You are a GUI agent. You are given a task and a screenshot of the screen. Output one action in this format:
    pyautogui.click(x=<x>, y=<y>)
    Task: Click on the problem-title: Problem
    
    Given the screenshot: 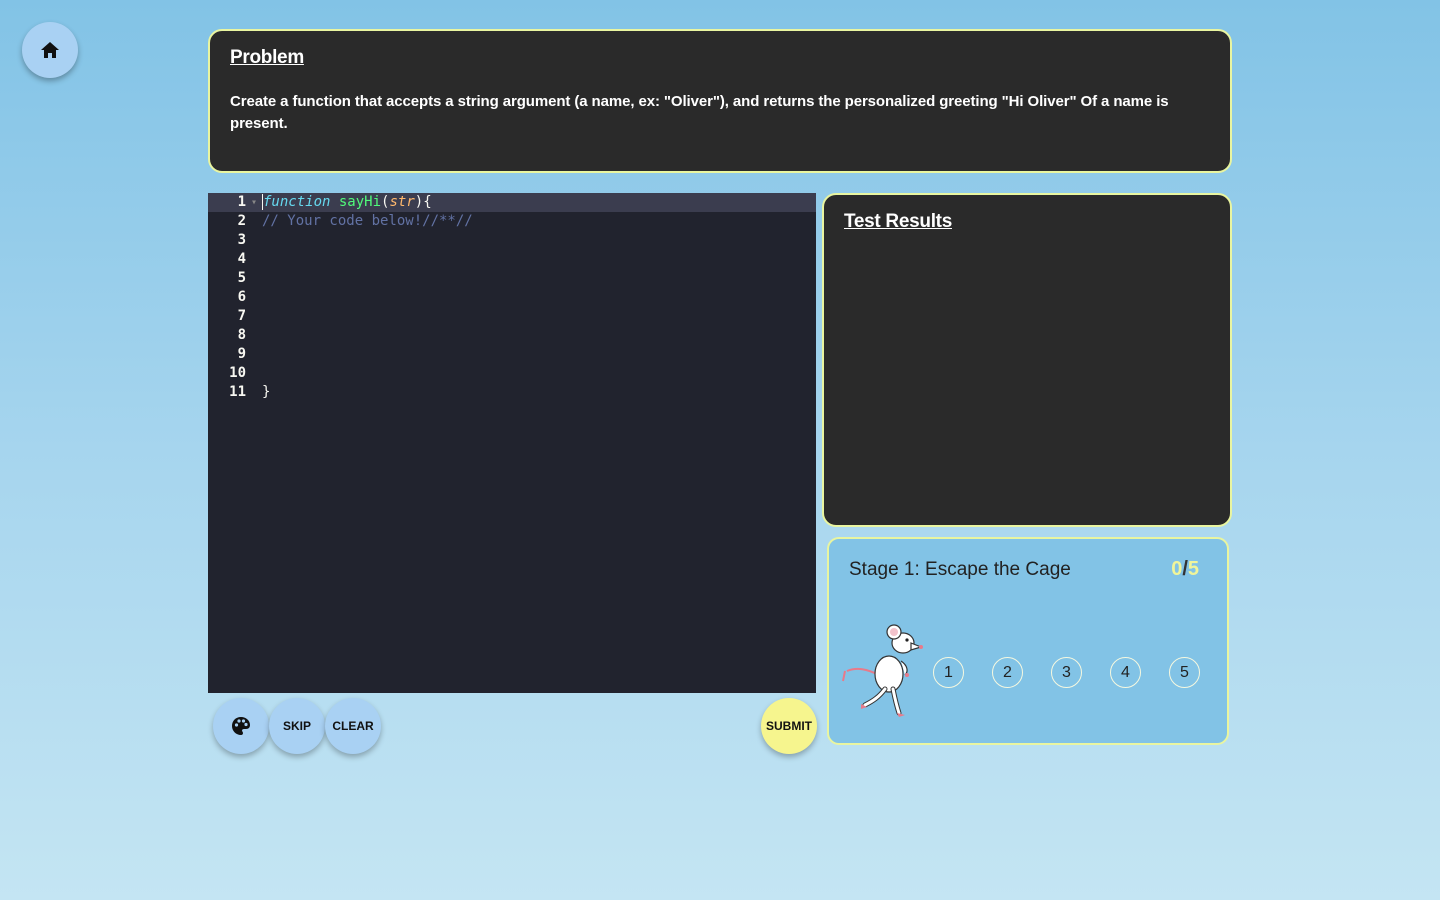 What is the action you would take?
    pyautogui.click(x=267, y=57)
    